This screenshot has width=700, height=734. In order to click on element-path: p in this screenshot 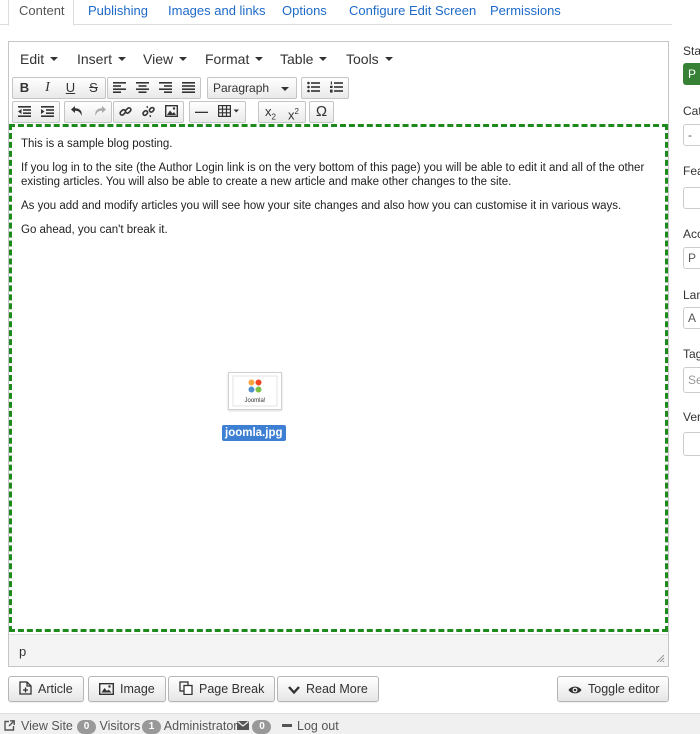, I will do `click(22, 651)`.